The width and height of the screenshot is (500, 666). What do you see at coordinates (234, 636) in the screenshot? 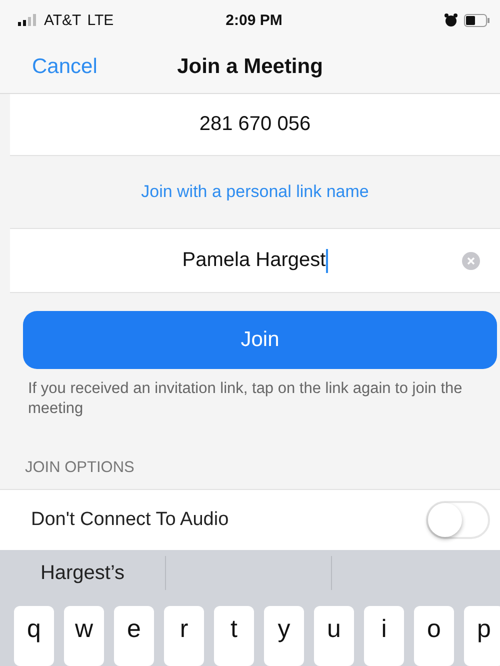
I see `keyboard-key: t` at bounding box center [234, 636].